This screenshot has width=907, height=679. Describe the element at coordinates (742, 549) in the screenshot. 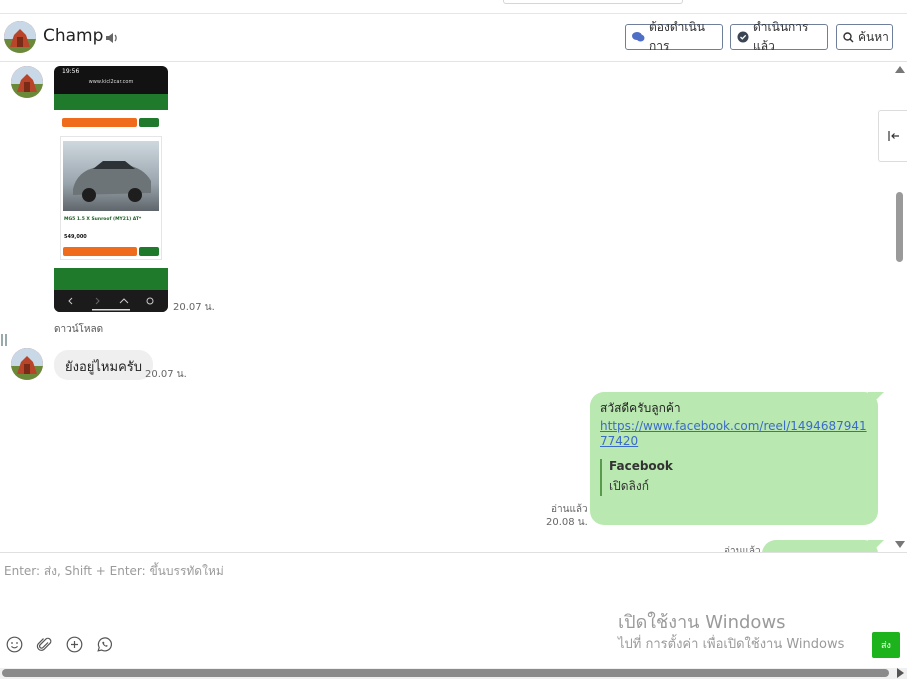

I see `read-receipt-2: อ่านแล้ว` at that location.